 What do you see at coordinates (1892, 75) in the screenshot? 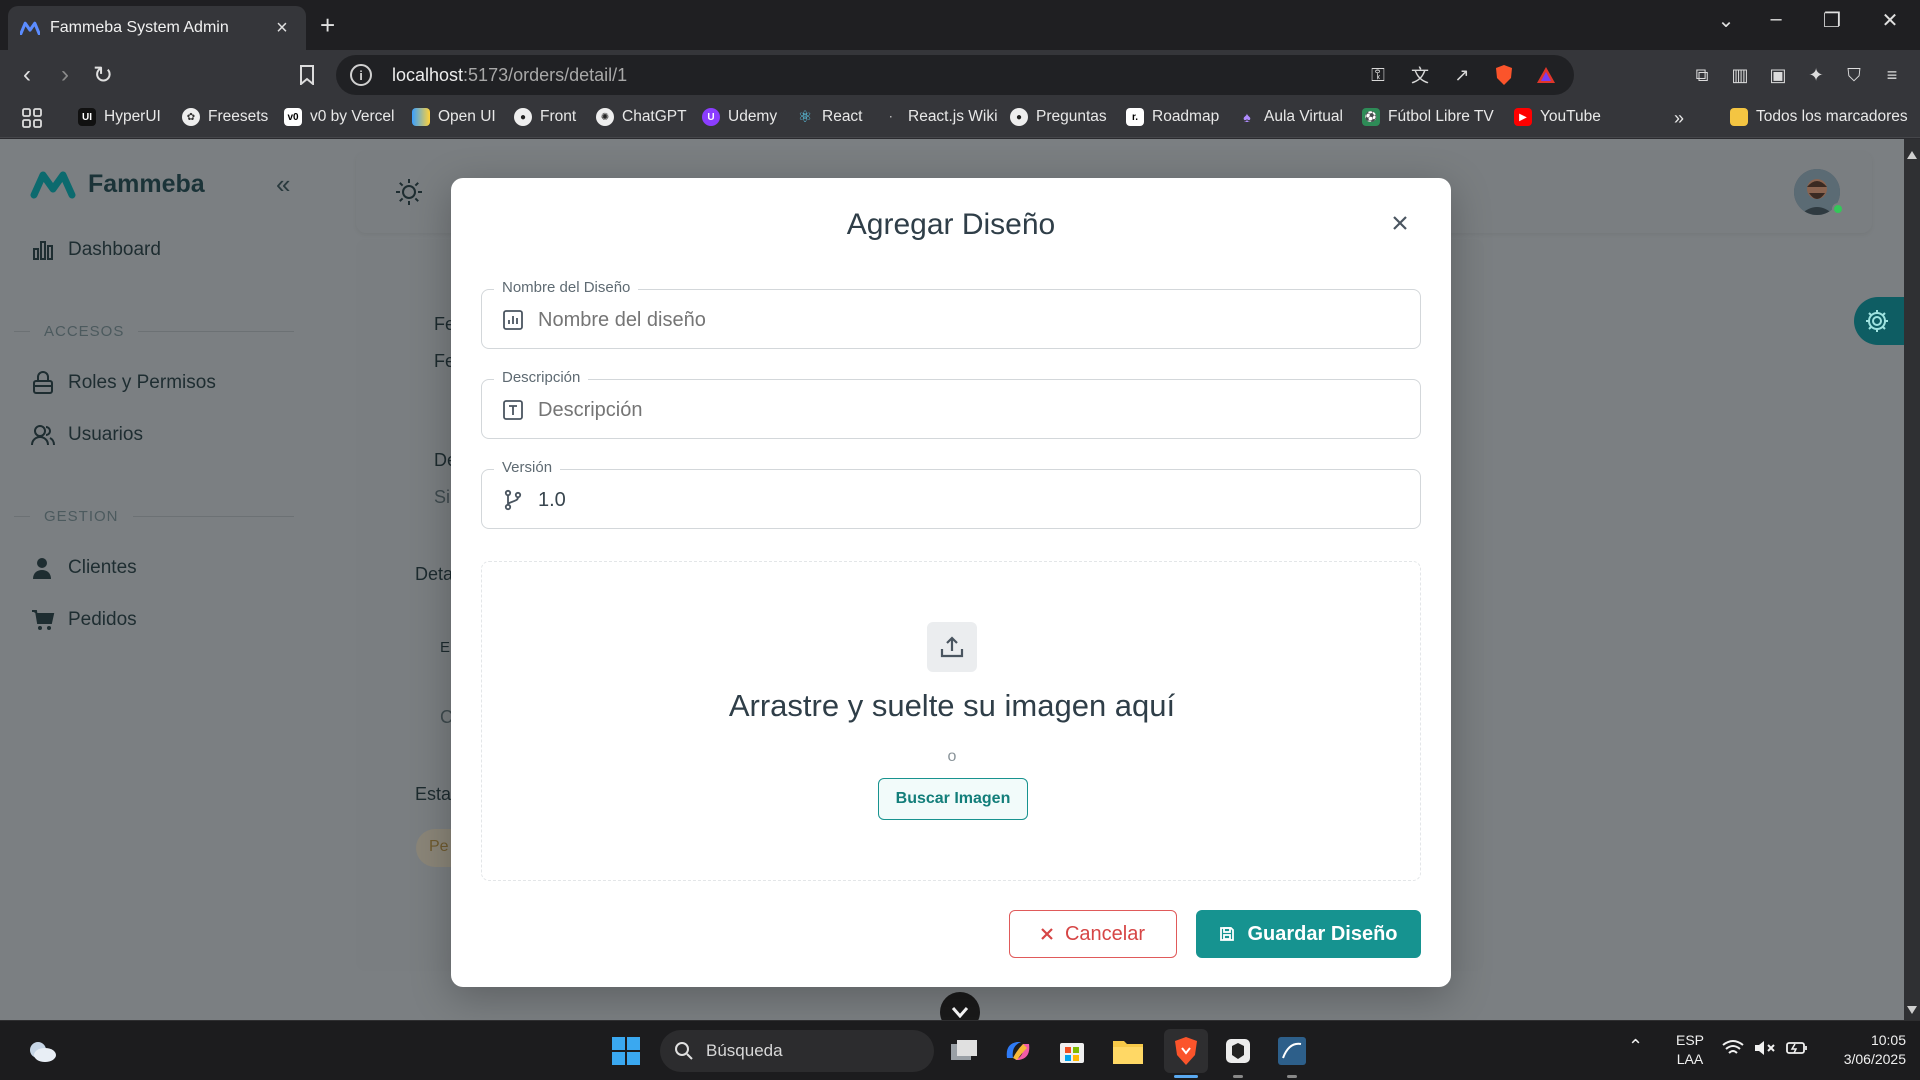
I see `menu-icon: ≡` at bounding box center [1892, 75].